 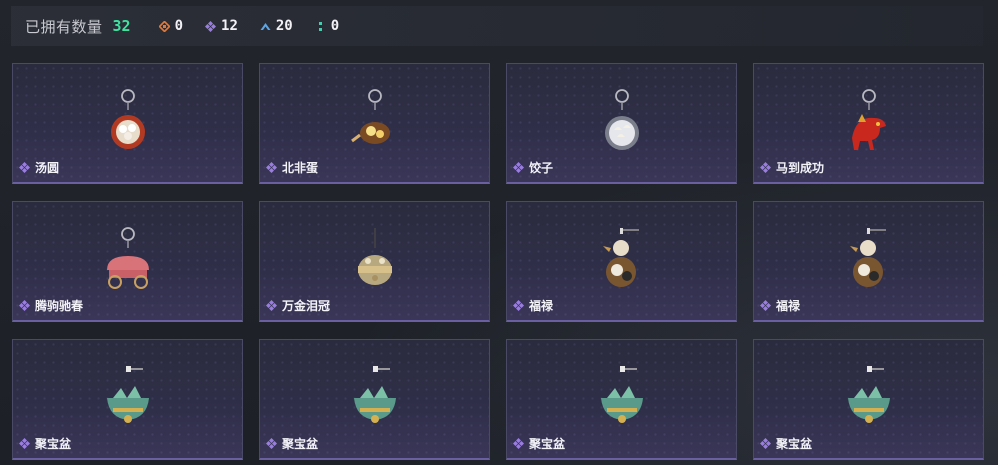 I want to click on stat-purple: 12, so click(x=221, y=26).